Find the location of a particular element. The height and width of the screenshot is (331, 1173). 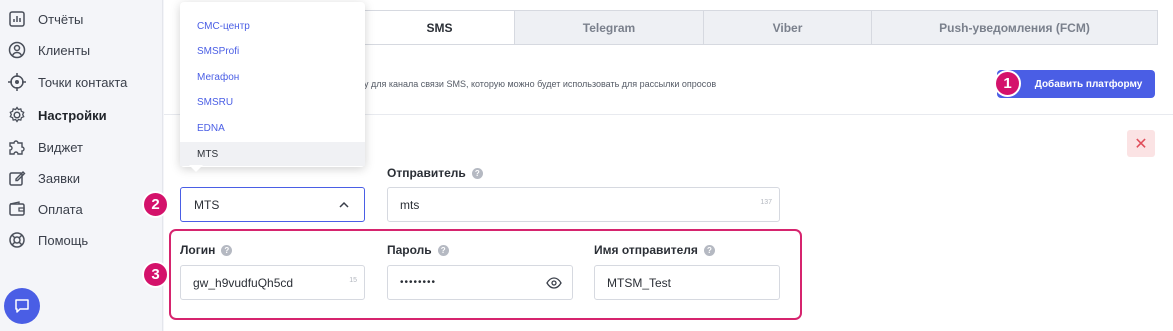

sidebar-item-settings: Настройки is located at coordinates (81, 115).